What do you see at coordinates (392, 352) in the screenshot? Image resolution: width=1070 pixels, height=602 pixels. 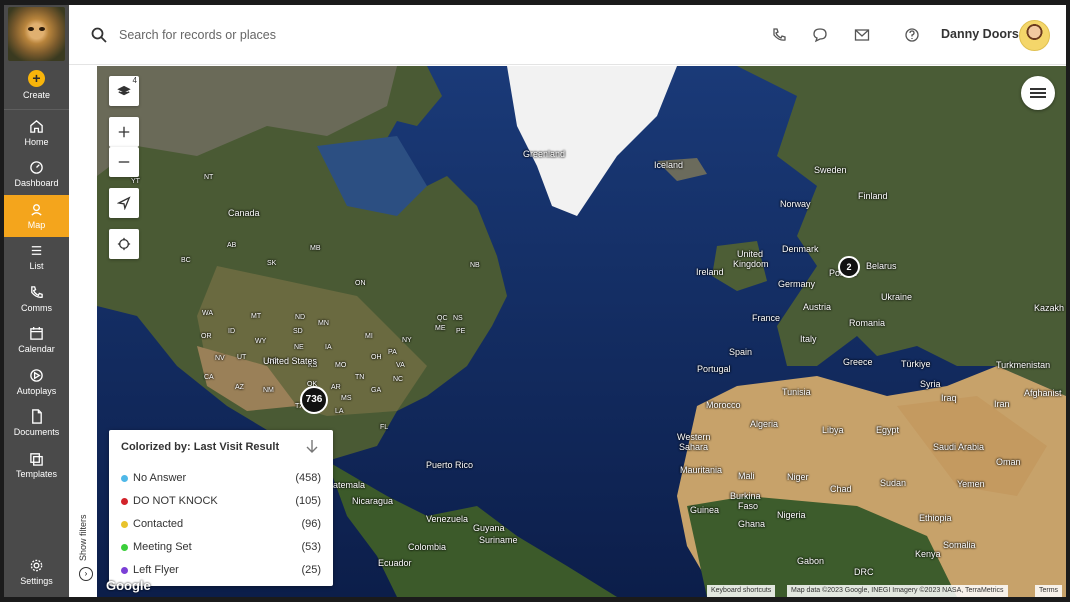 I see `map-label: PA` at bounding box center [392, 352].